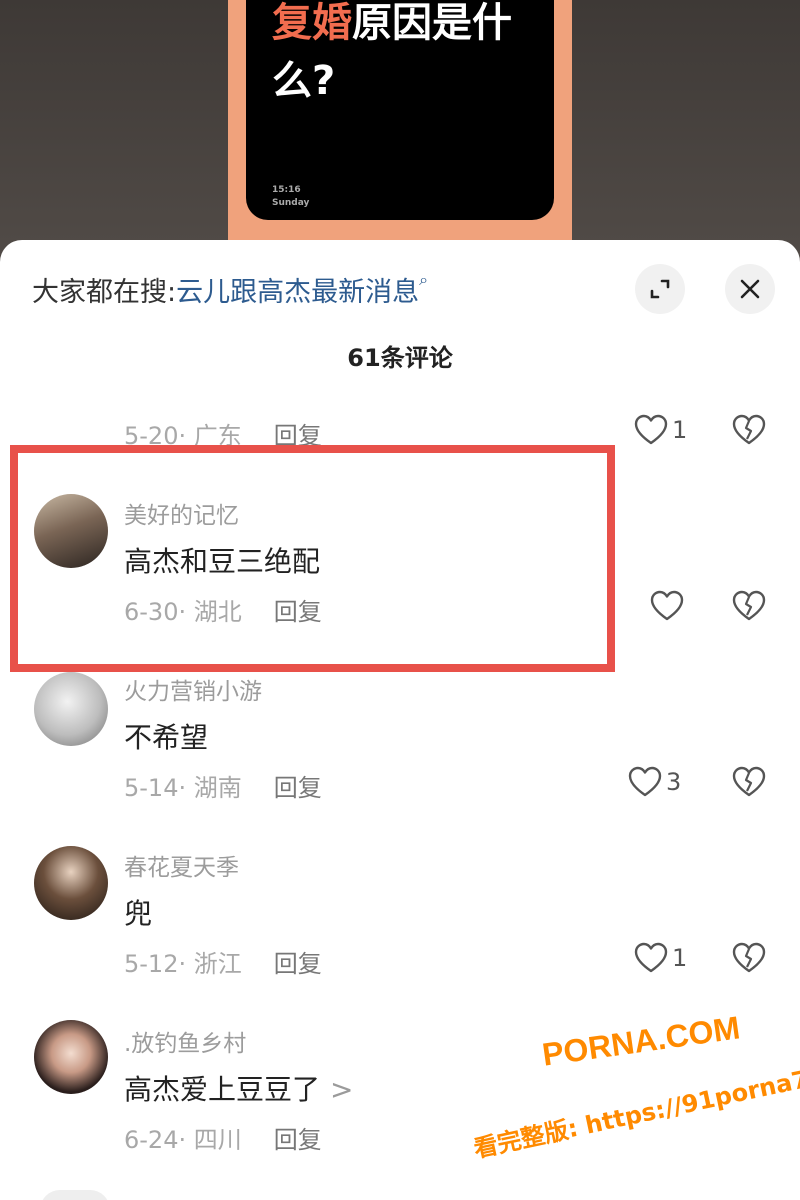 The height and width of the screenshot is (1200, 800). Describe the element at coordinates (407, 55) in the screenshot. I see `video-title: 复婚原因是什么?` at that location.